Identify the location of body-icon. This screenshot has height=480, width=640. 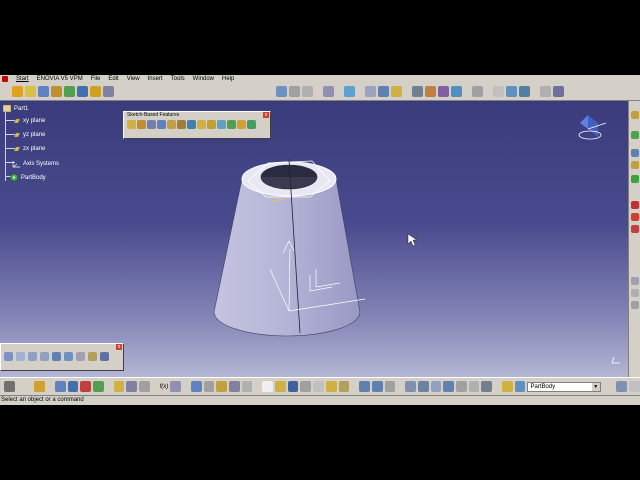
(520, 386).